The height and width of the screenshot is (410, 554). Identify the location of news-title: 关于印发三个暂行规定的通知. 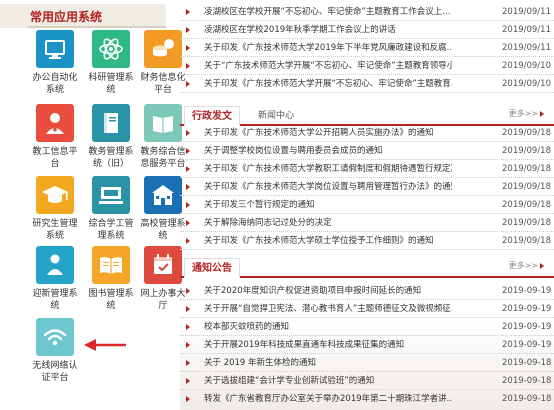
(328, 205).